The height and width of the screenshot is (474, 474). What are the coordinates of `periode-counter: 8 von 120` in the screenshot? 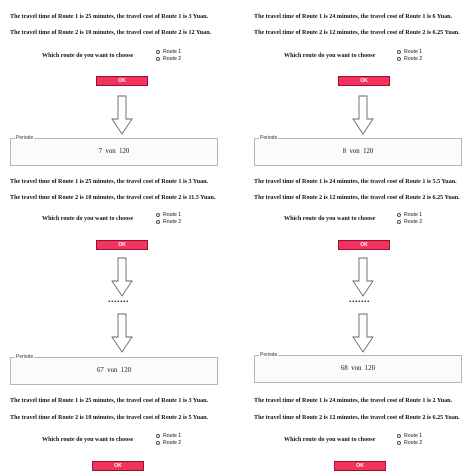 It's located at (358, 151).